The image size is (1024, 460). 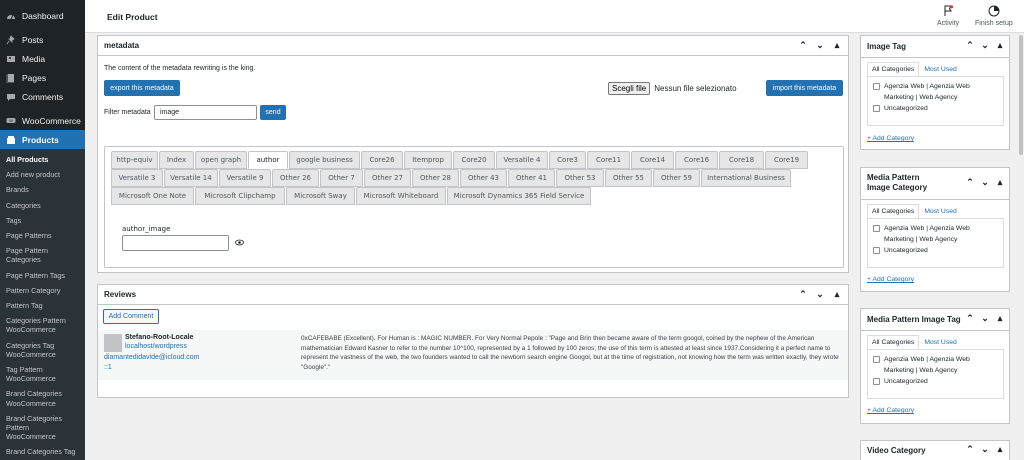 What do you see at coordinates (387, 178) in the screenshot?
I see `tab-other-27: Other 27` at bounding box center [387, 178].